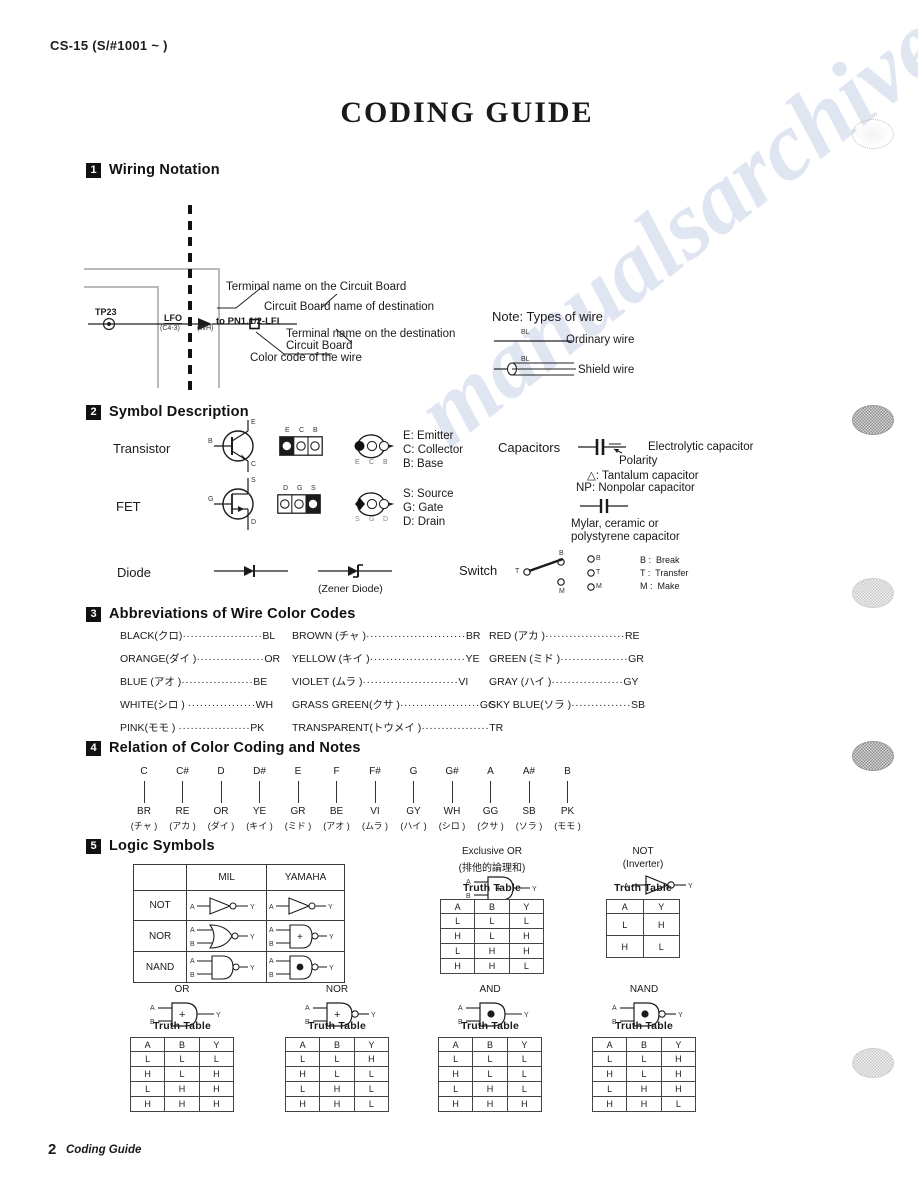  Describe the element at coordinates (298, 811) in the screenshot. I see `wire-color-abbrev: GR` at that location.